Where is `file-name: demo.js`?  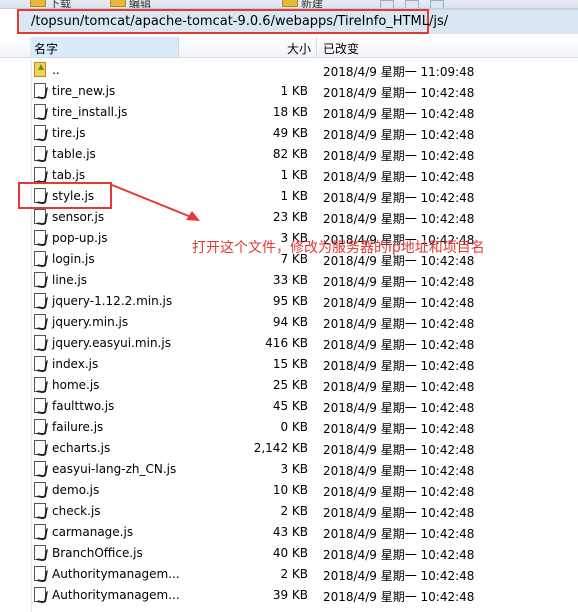 file-name: demo.js is located at coordinates (76, 490).